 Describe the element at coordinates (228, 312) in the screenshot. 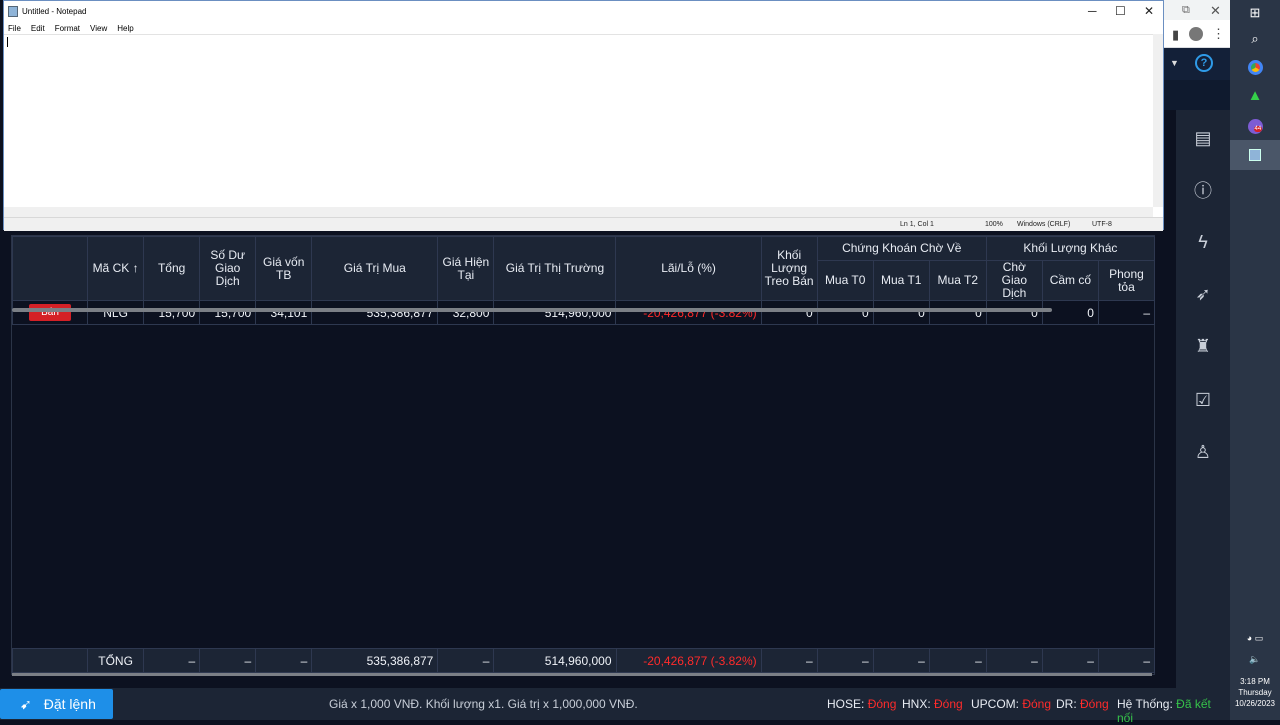

I see `cell-so-du: 15,700` at that location.